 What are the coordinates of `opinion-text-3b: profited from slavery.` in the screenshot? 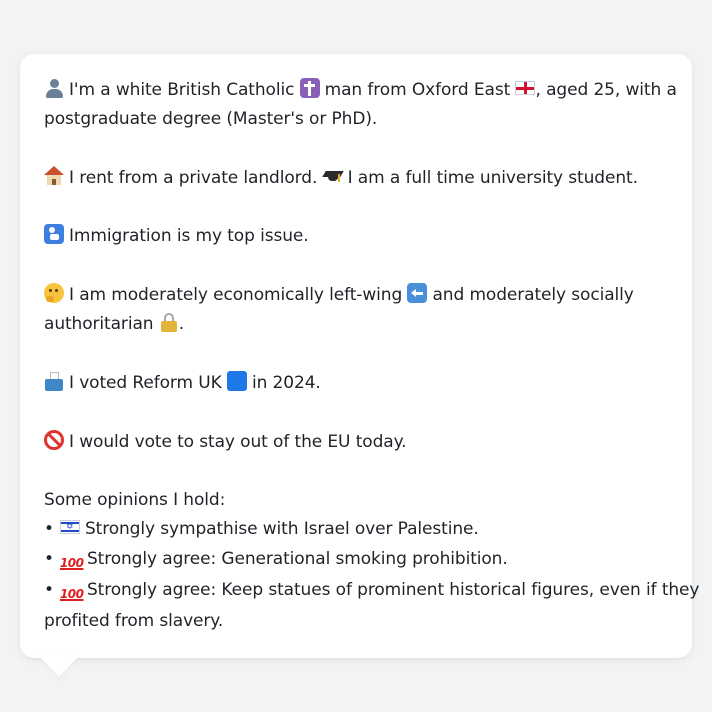 It's located at (134, 620).